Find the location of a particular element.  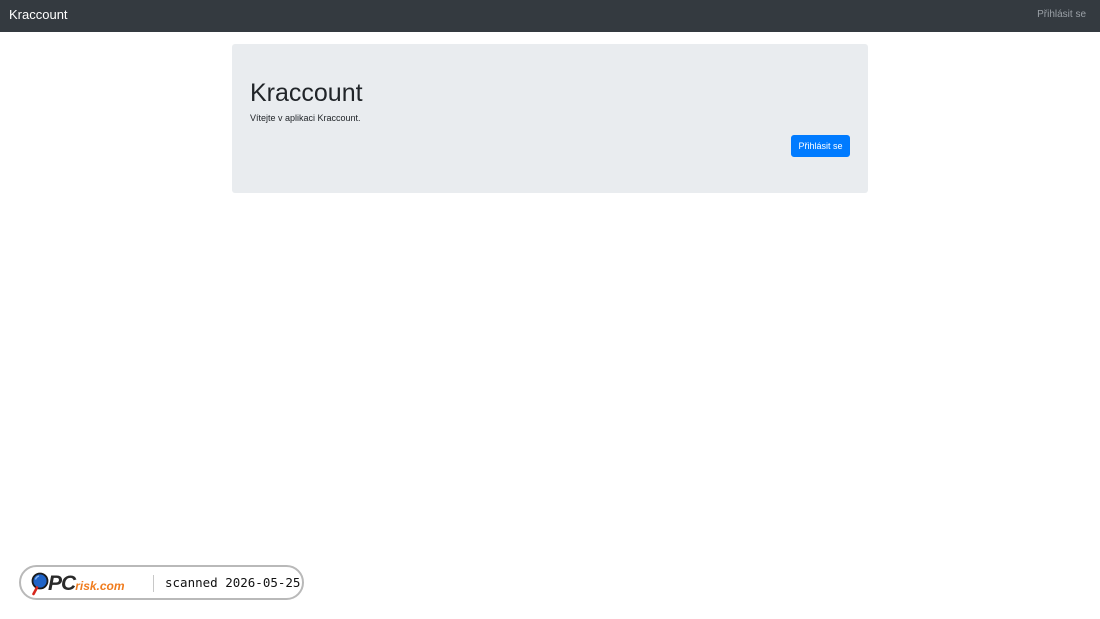

pcrisk-logo-text: PCrisk.com is located at coordinates (86, 585).